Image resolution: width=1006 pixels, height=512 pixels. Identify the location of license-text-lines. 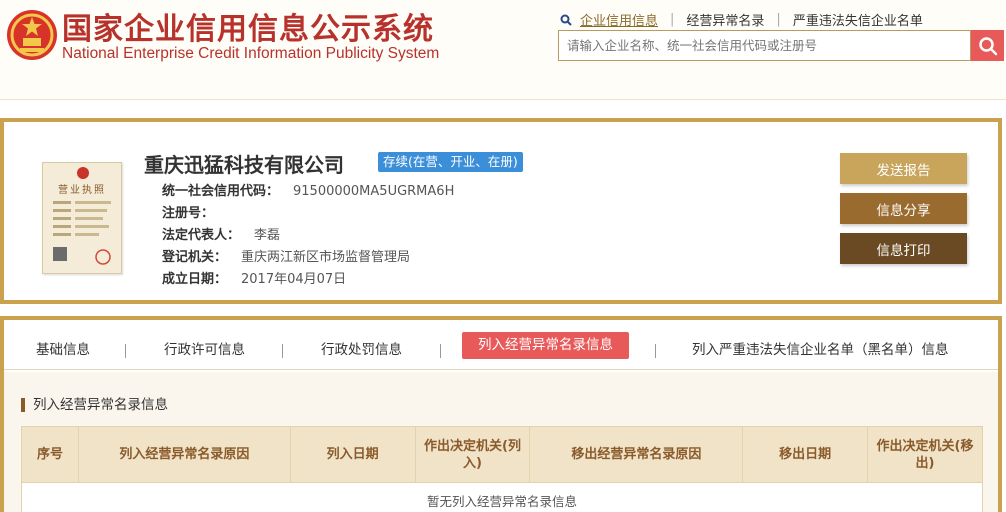
(82, 233).